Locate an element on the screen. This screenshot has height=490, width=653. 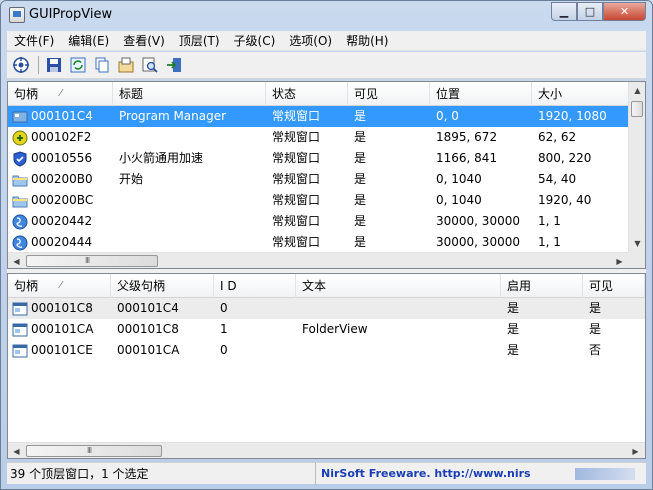
scroll-up-icon: ▲ is located at coordinates (637, 90).